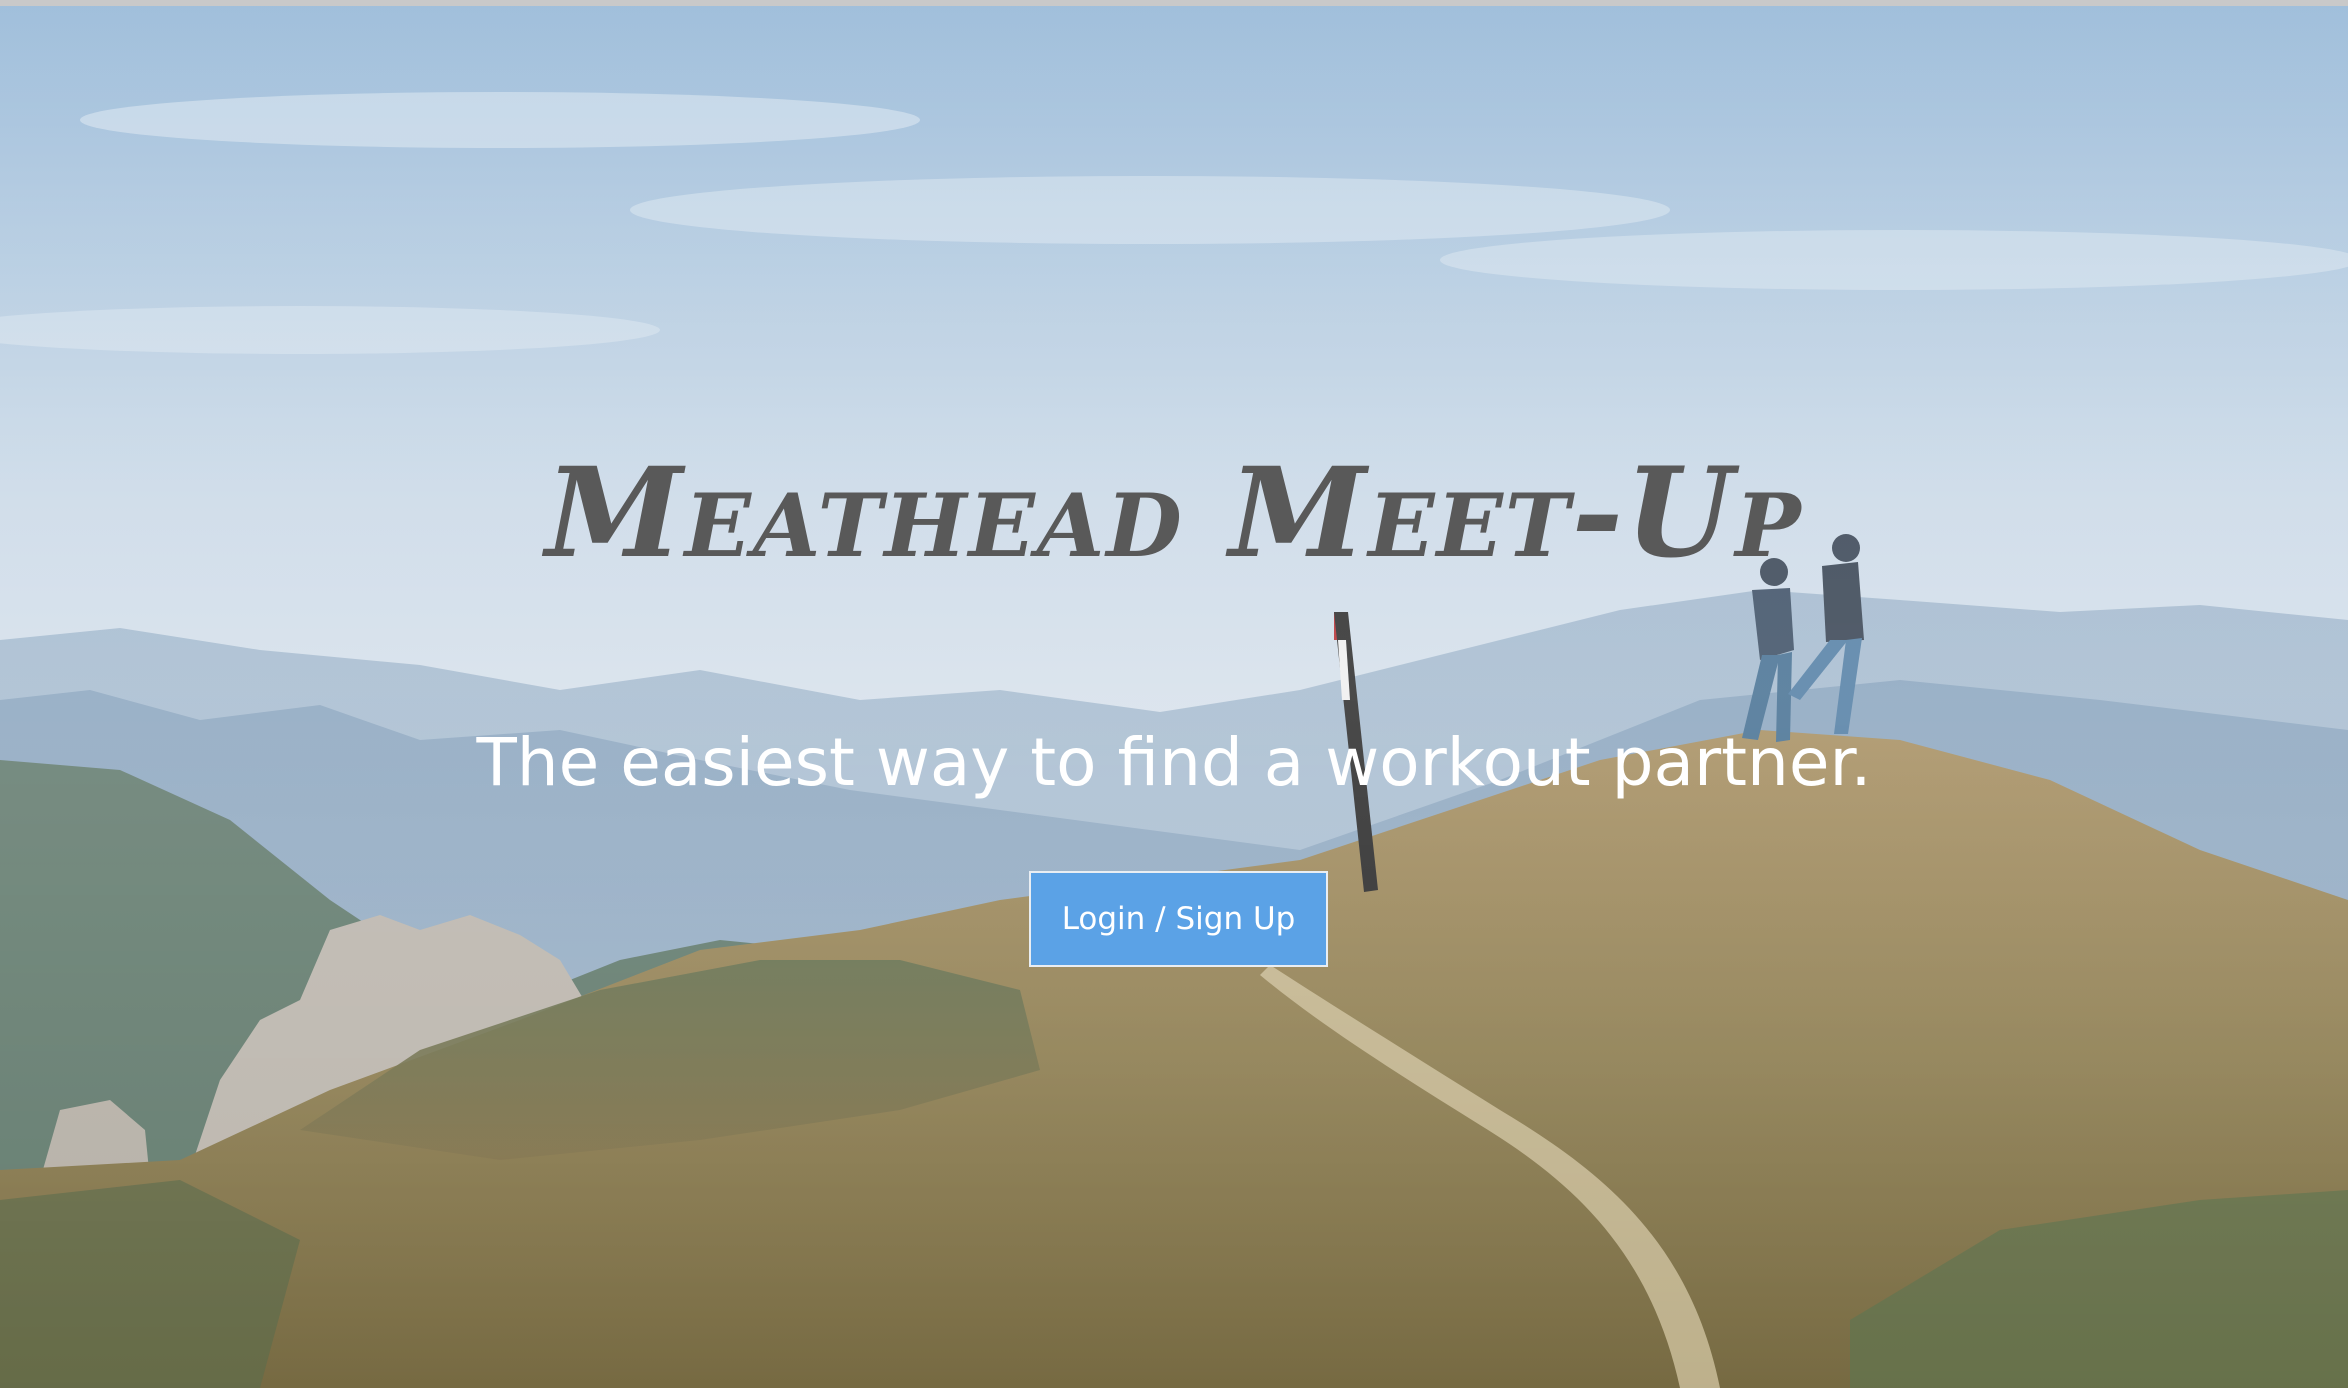 The height and width of the screenshot is (1388, 2348). I want to click on site-title: Meathead Meet-Up, so click(1174, 513).